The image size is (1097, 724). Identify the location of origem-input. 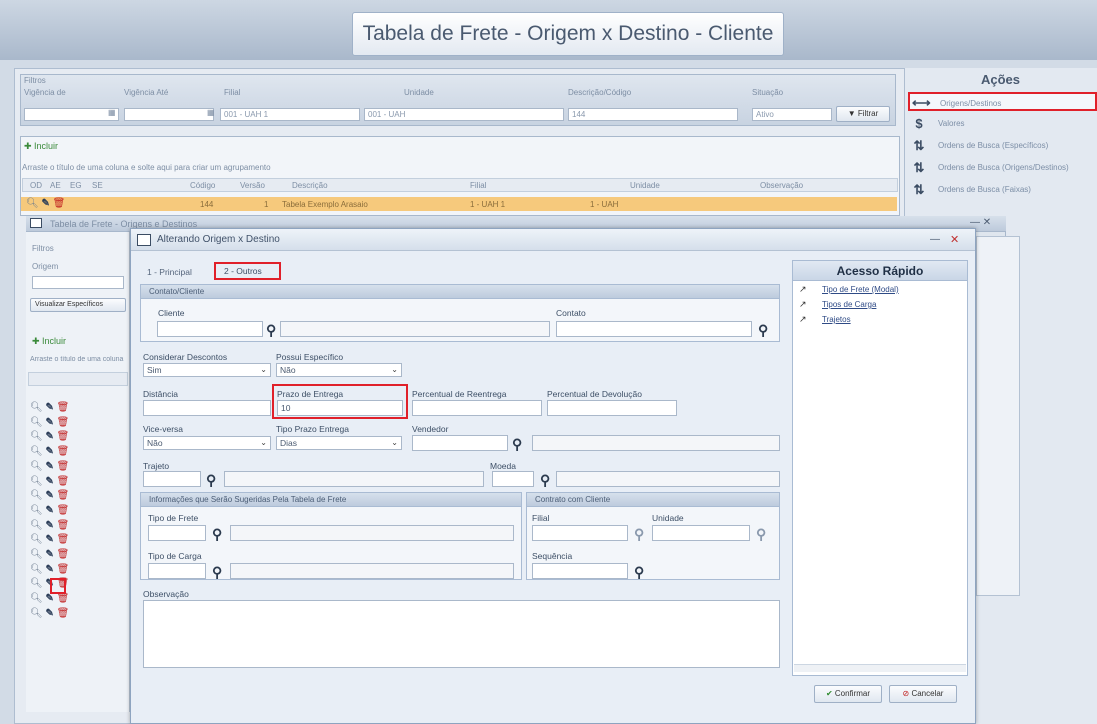
(78, 282).